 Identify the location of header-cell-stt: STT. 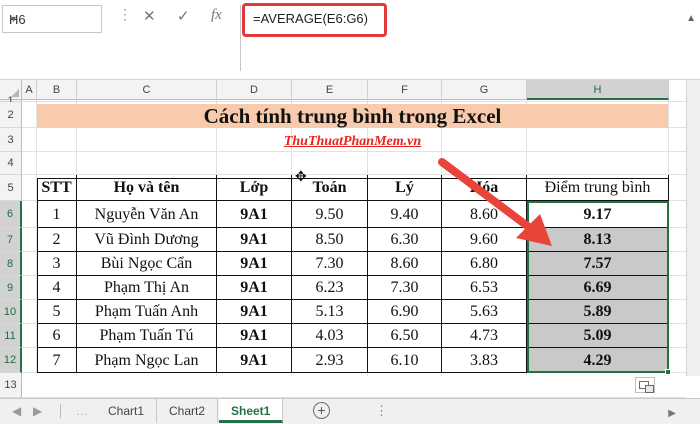
(57, 188).